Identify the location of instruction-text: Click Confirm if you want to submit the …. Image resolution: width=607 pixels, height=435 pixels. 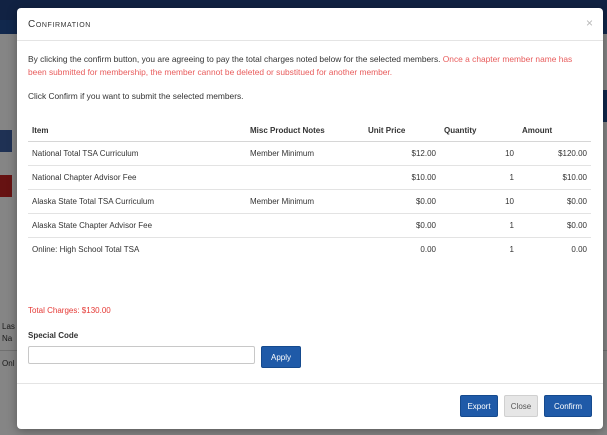
(136, 96).